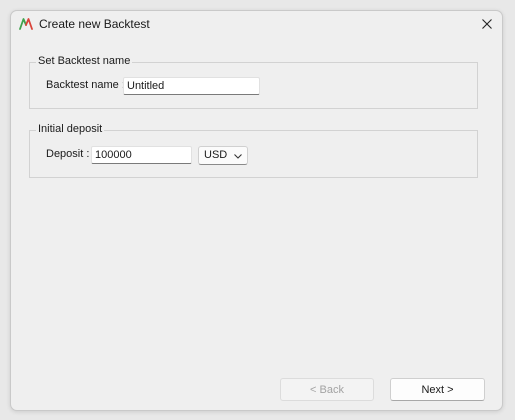 Image resolution: width=515 pixels, height=420 pixels. Describe the element at coordinates (141, 155) in the screenshot. I see `deposit-input` at that location.